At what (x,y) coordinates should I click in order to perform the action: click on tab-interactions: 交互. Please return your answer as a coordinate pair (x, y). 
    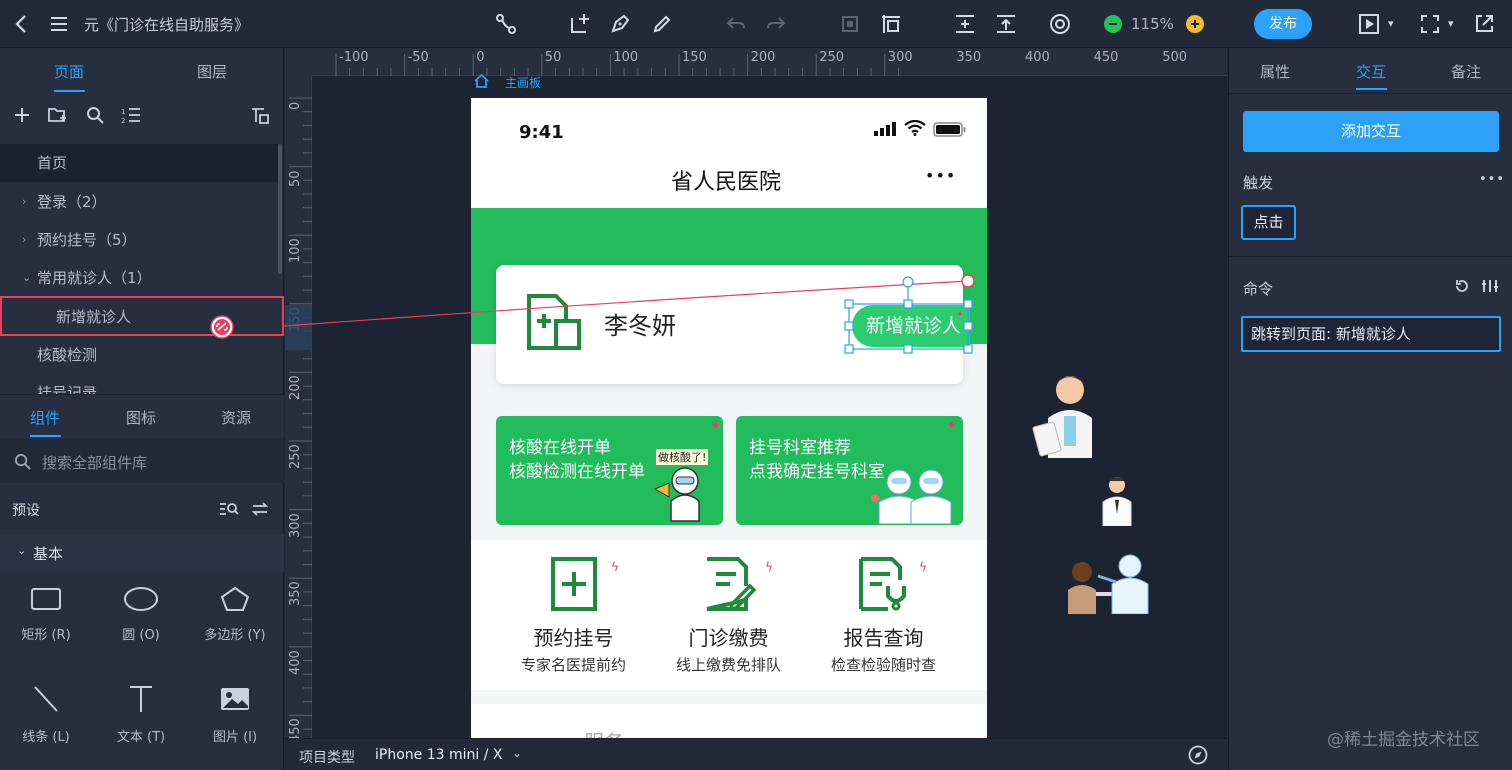
    Looking at the image, I should click on (1371, 71).